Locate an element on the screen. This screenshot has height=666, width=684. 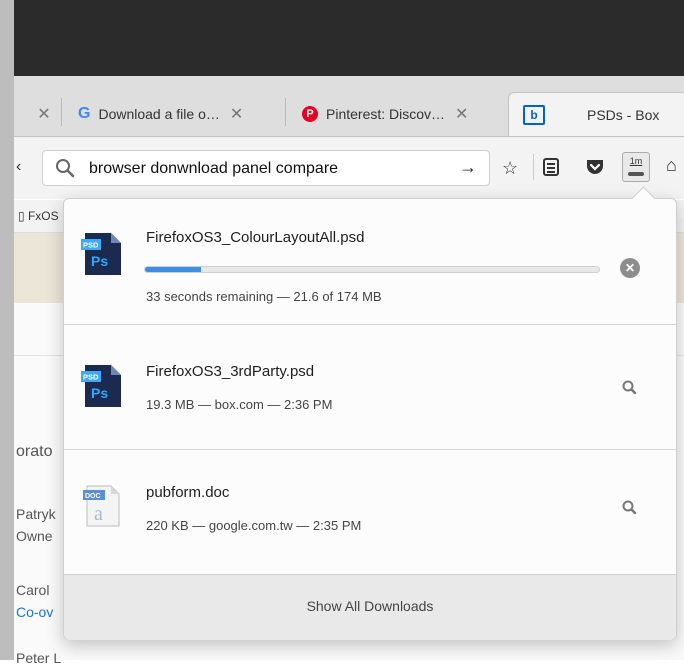
google-favicon-icon: G is located at coordinates (84, 113).